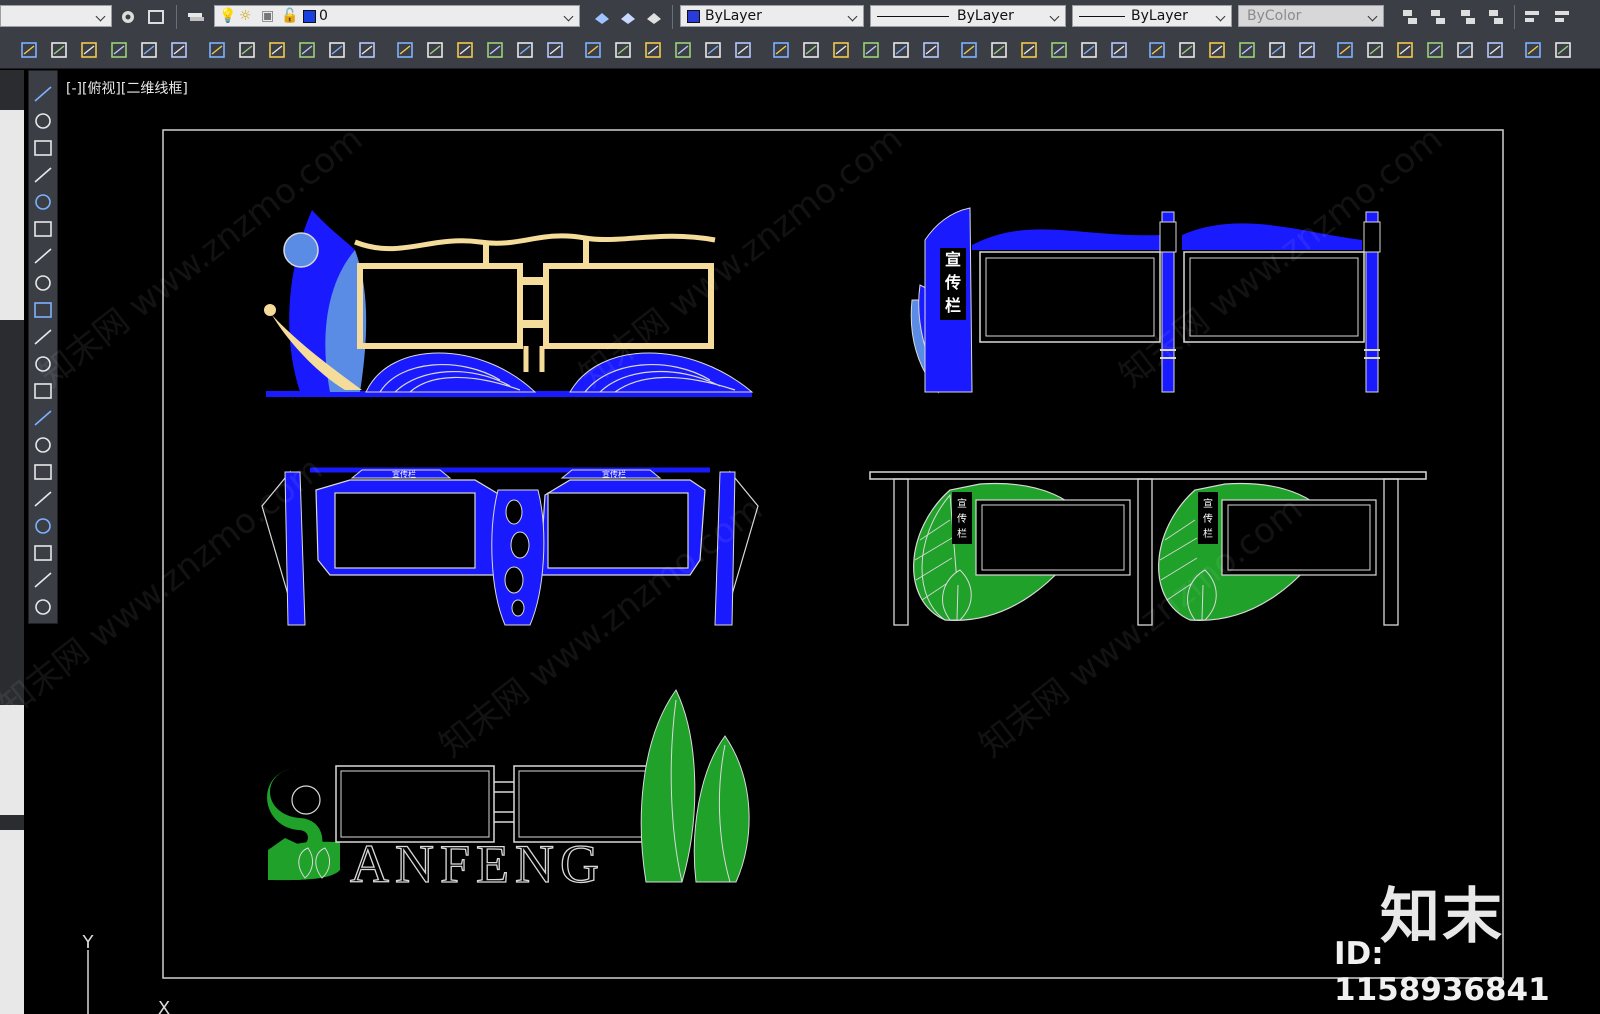 The width and height of the screenshot is (1600, 1014). What do you see at coordinates (1148, 475) in the screenshot?
I see `roof-beam` at bounding box center [1148, 475].